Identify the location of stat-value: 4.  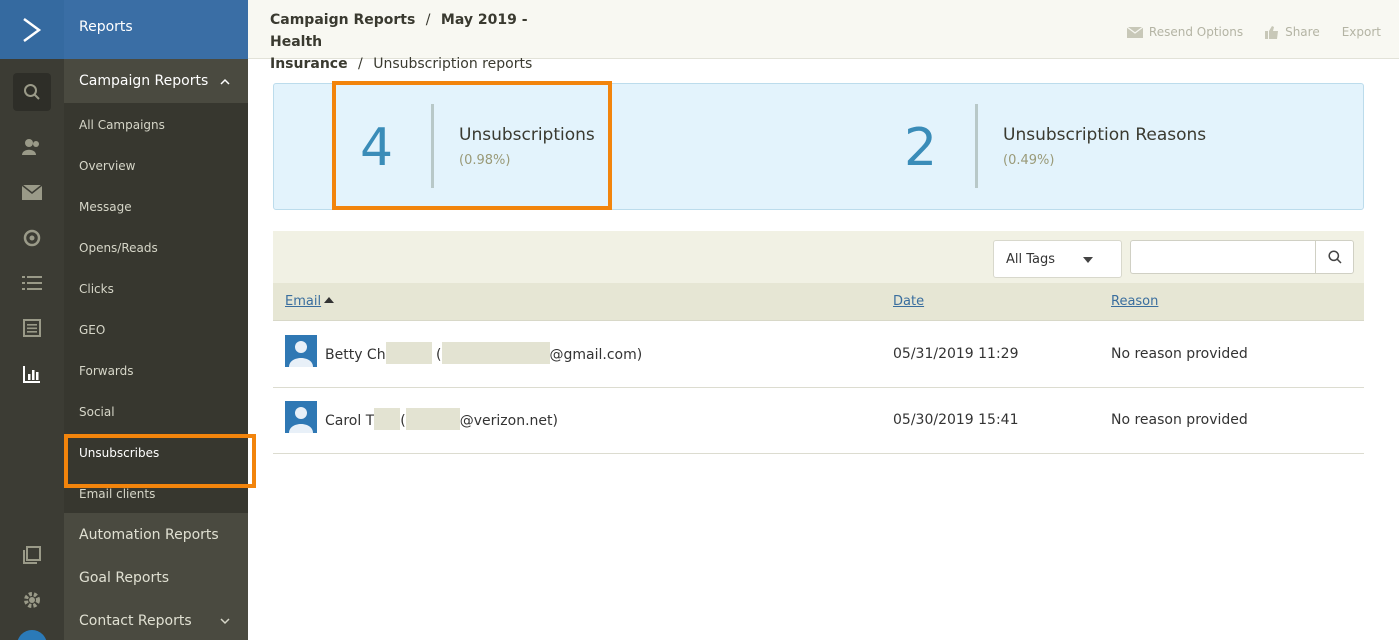
(377, 148).